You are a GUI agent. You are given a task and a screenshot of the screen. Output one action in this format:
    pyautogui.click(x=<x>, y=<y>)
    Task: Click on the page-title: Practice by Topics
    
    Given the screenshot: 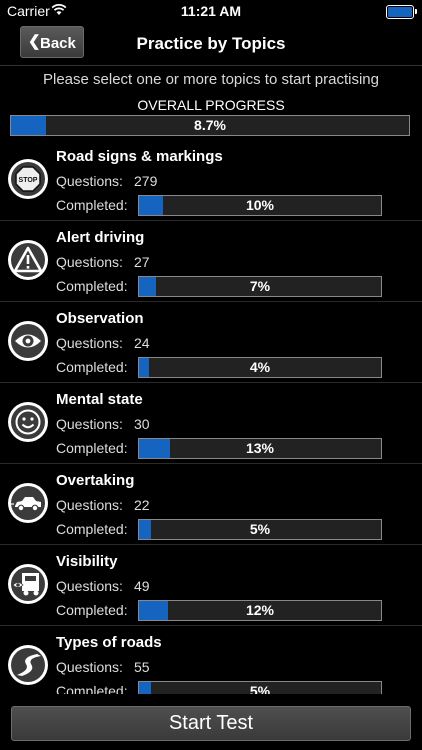 What is the action you would take?
    pyautogui.click(x=211, y=43)
    